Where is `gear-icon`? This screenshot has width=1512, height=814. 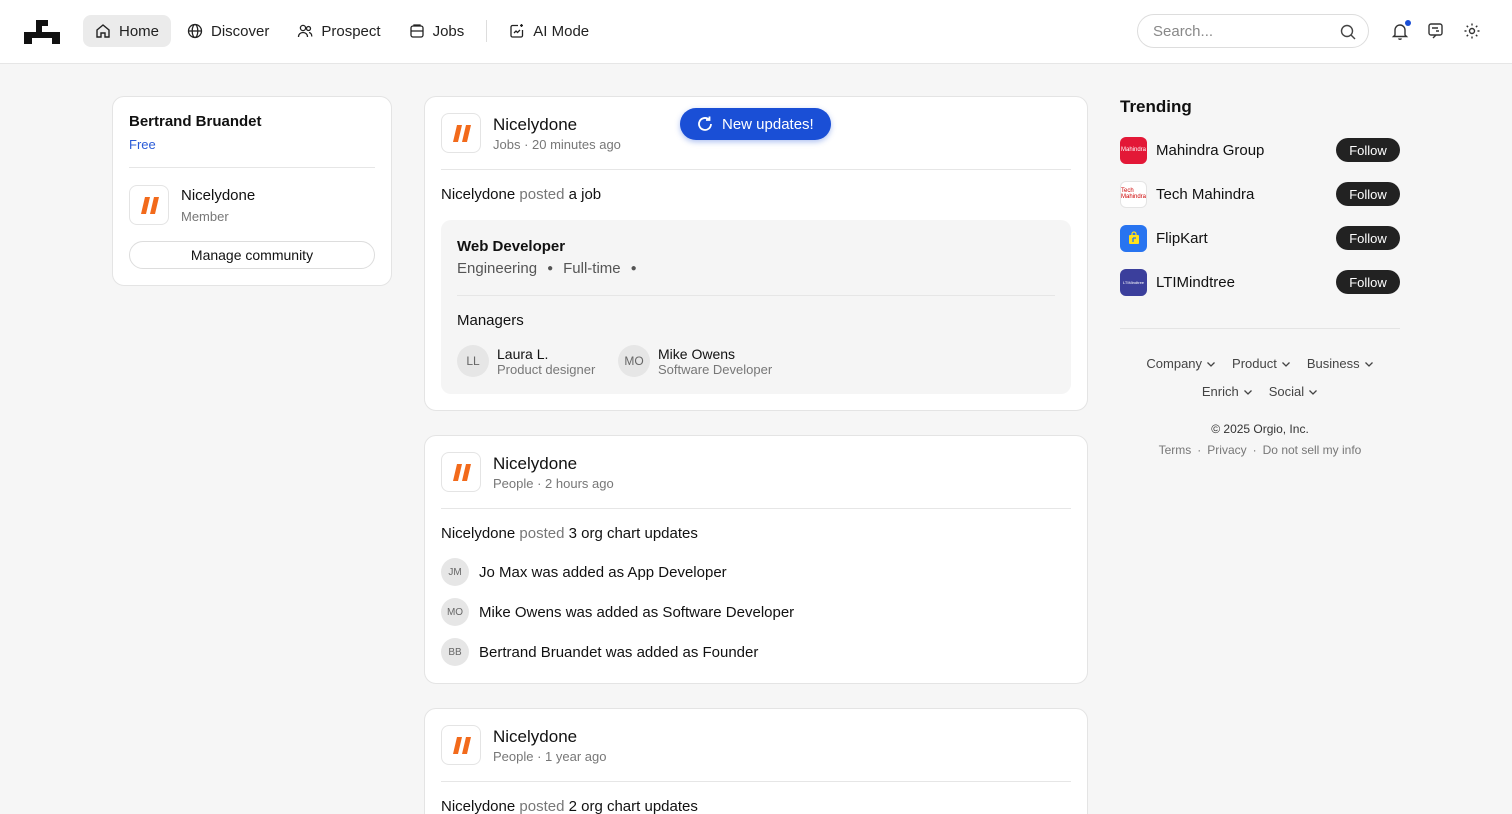 gear-icon is located at coordinates (1472, 31).